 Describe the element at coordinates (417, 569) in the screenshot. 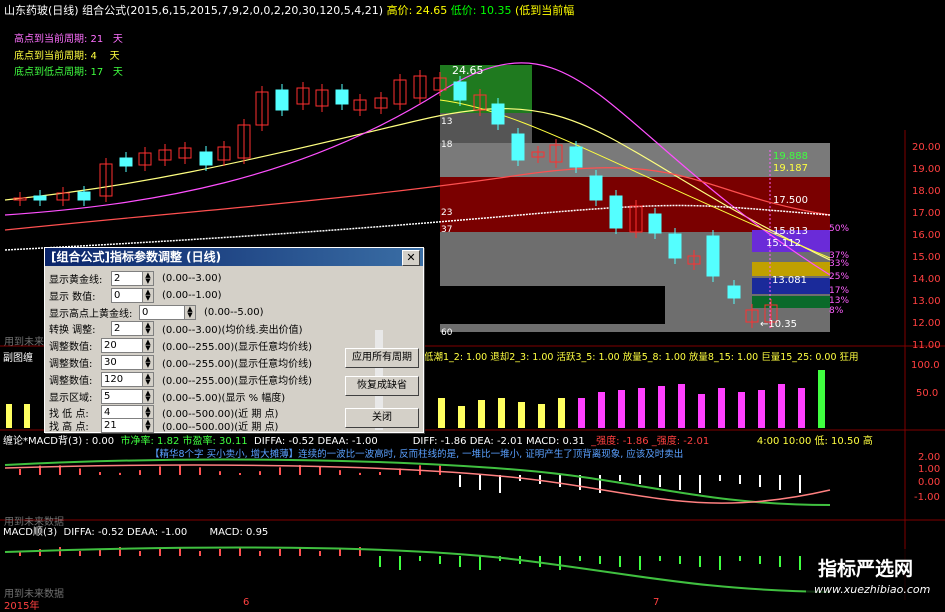

I see `macd2-line` at that location.